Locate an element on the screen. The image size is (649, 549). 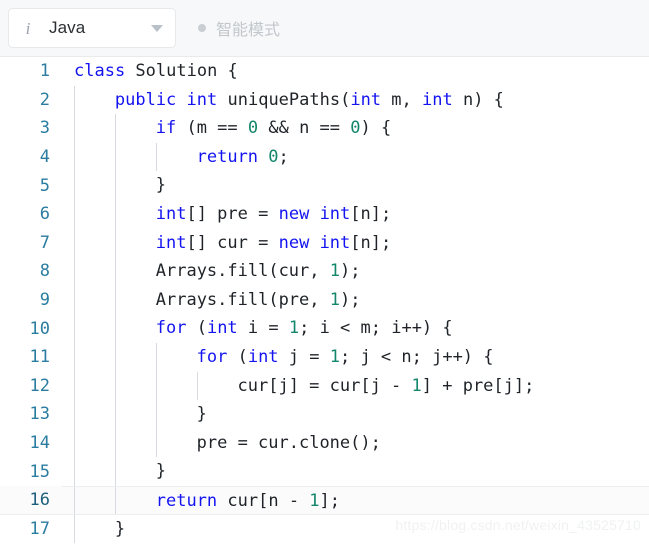
code-text: int[] cur = new int[n]; is located at coordinates (355, 243).